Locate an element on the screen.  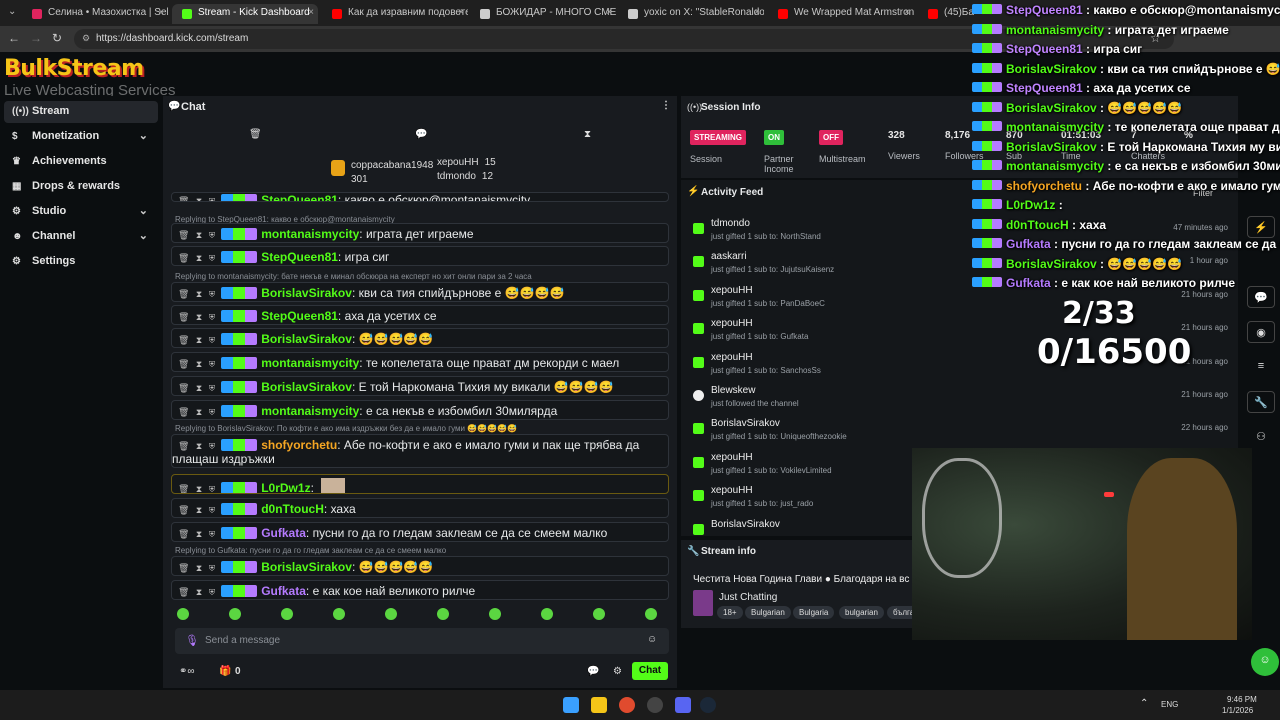
category-name: Just Chatting is located at coordinates (748, 597).